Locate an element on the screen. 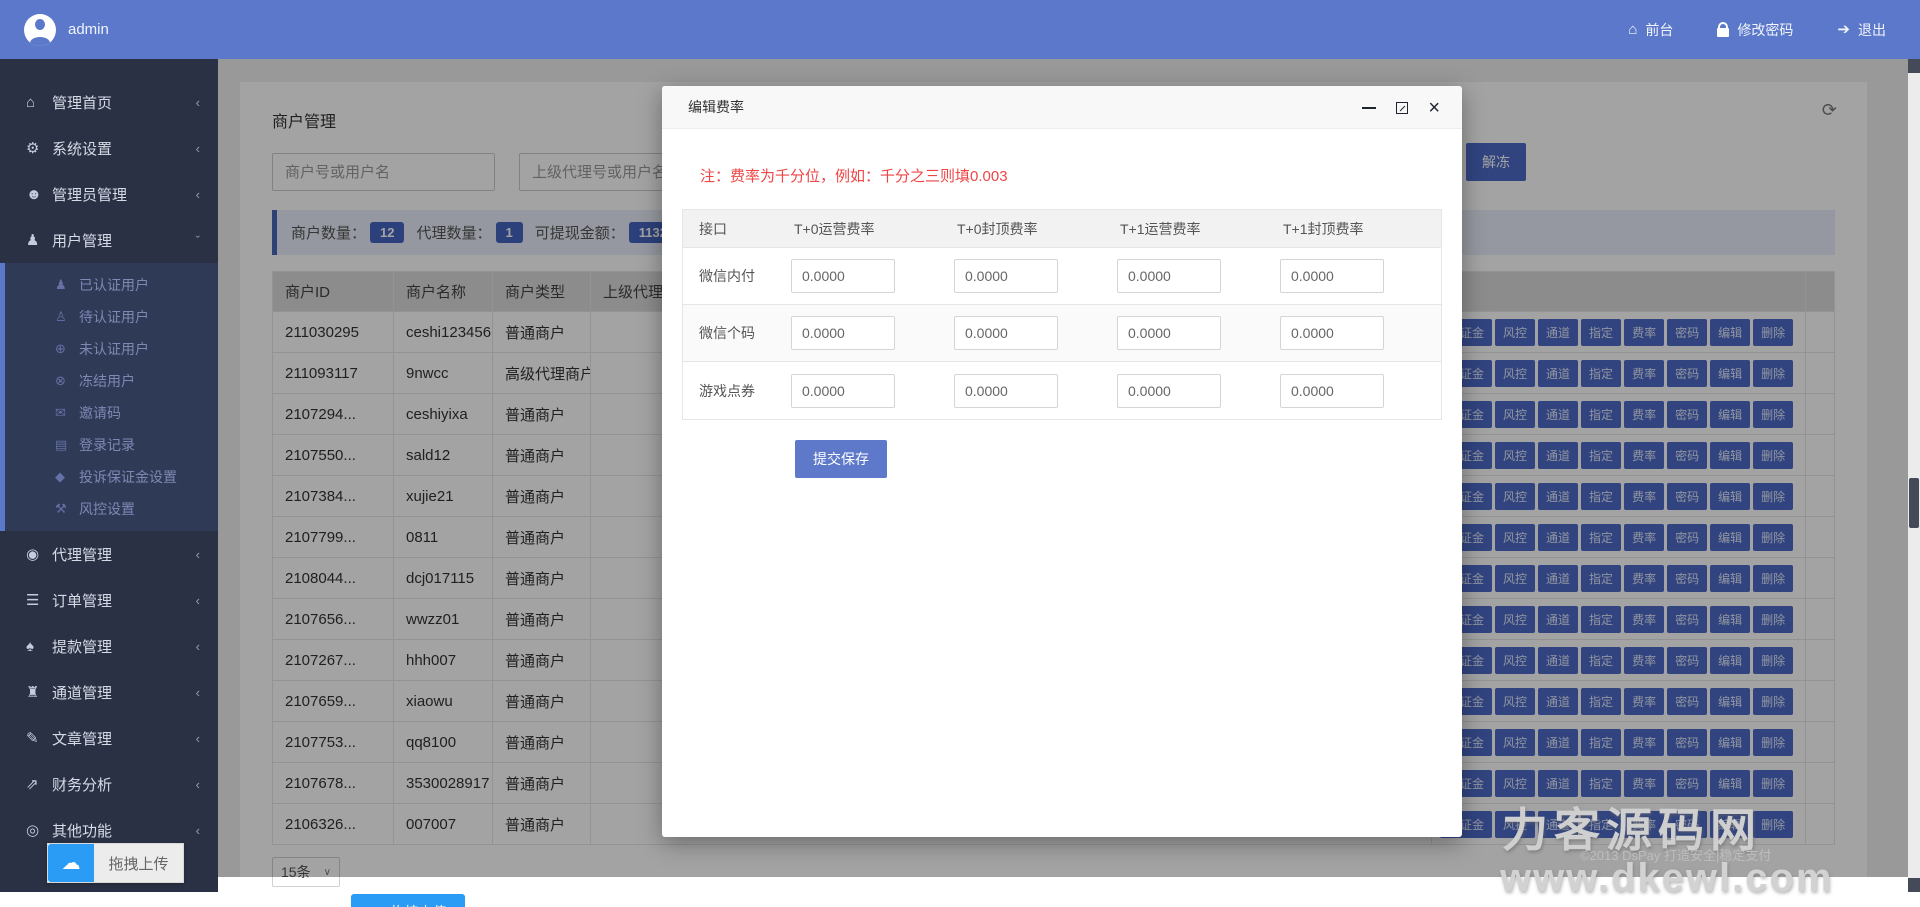 The width and height of the screenshot is (1920, 907). submenu-item-label: 已认证用户 is located at coordinates (114, 285).